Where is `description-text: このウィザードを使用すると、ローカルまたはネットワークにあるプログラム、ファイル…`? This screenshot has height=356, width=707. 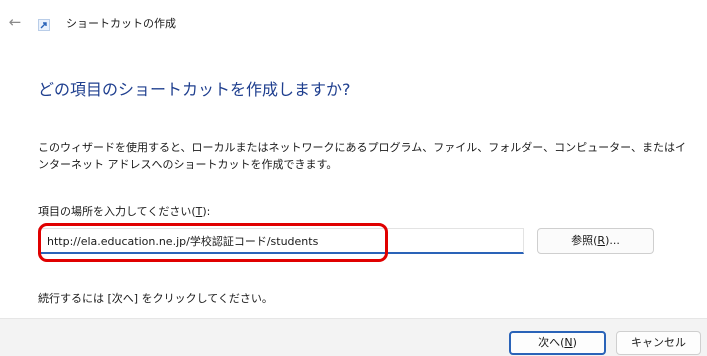 description-text: このウィザードを使用すると、ローカルまたはネットワークにあるプログラム、ファイル… is located at coordinates (362, 156).